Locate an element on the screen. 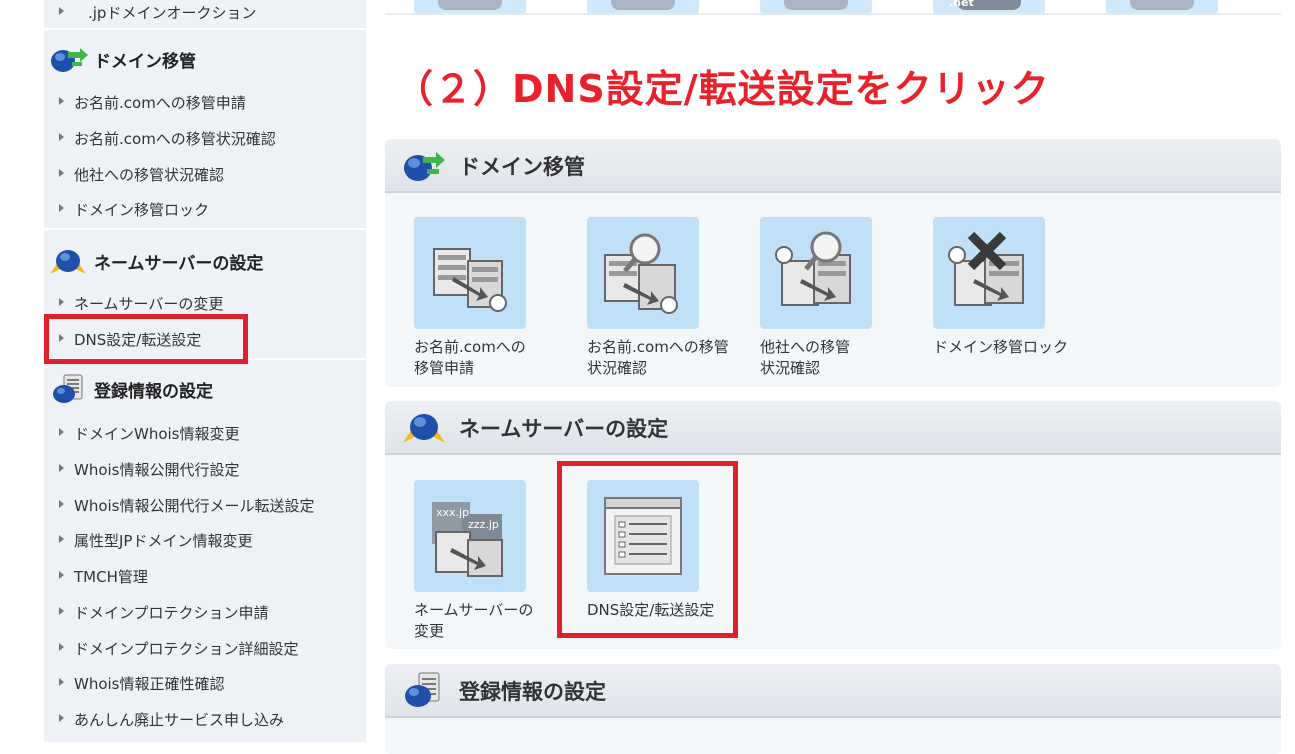 Image resolution: width=1295 pixels, height=754 pixels. sidebar-item-label: DNS設定/転送設定 is located at coordinates (138, 340).